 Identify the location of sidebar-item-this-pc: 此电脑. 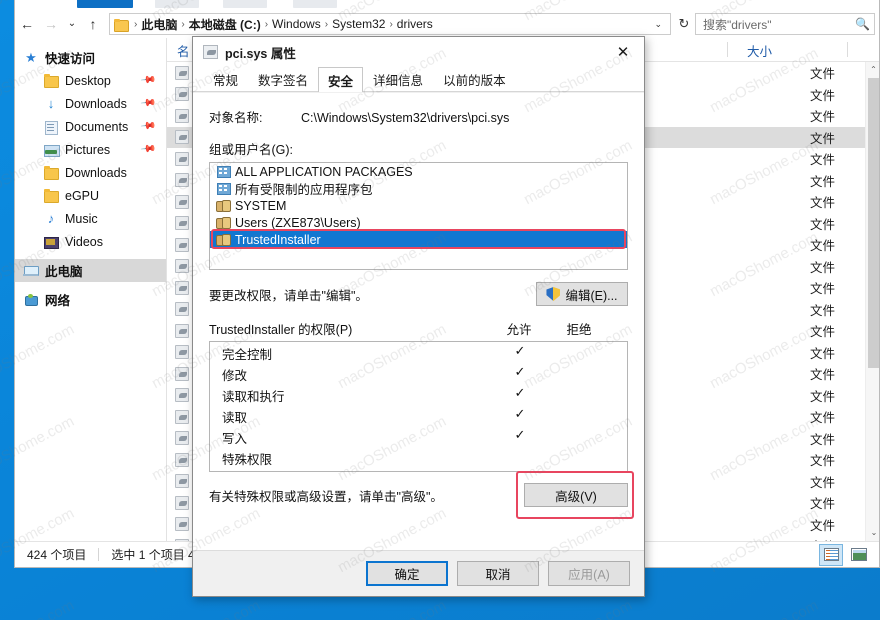
(90, 270).